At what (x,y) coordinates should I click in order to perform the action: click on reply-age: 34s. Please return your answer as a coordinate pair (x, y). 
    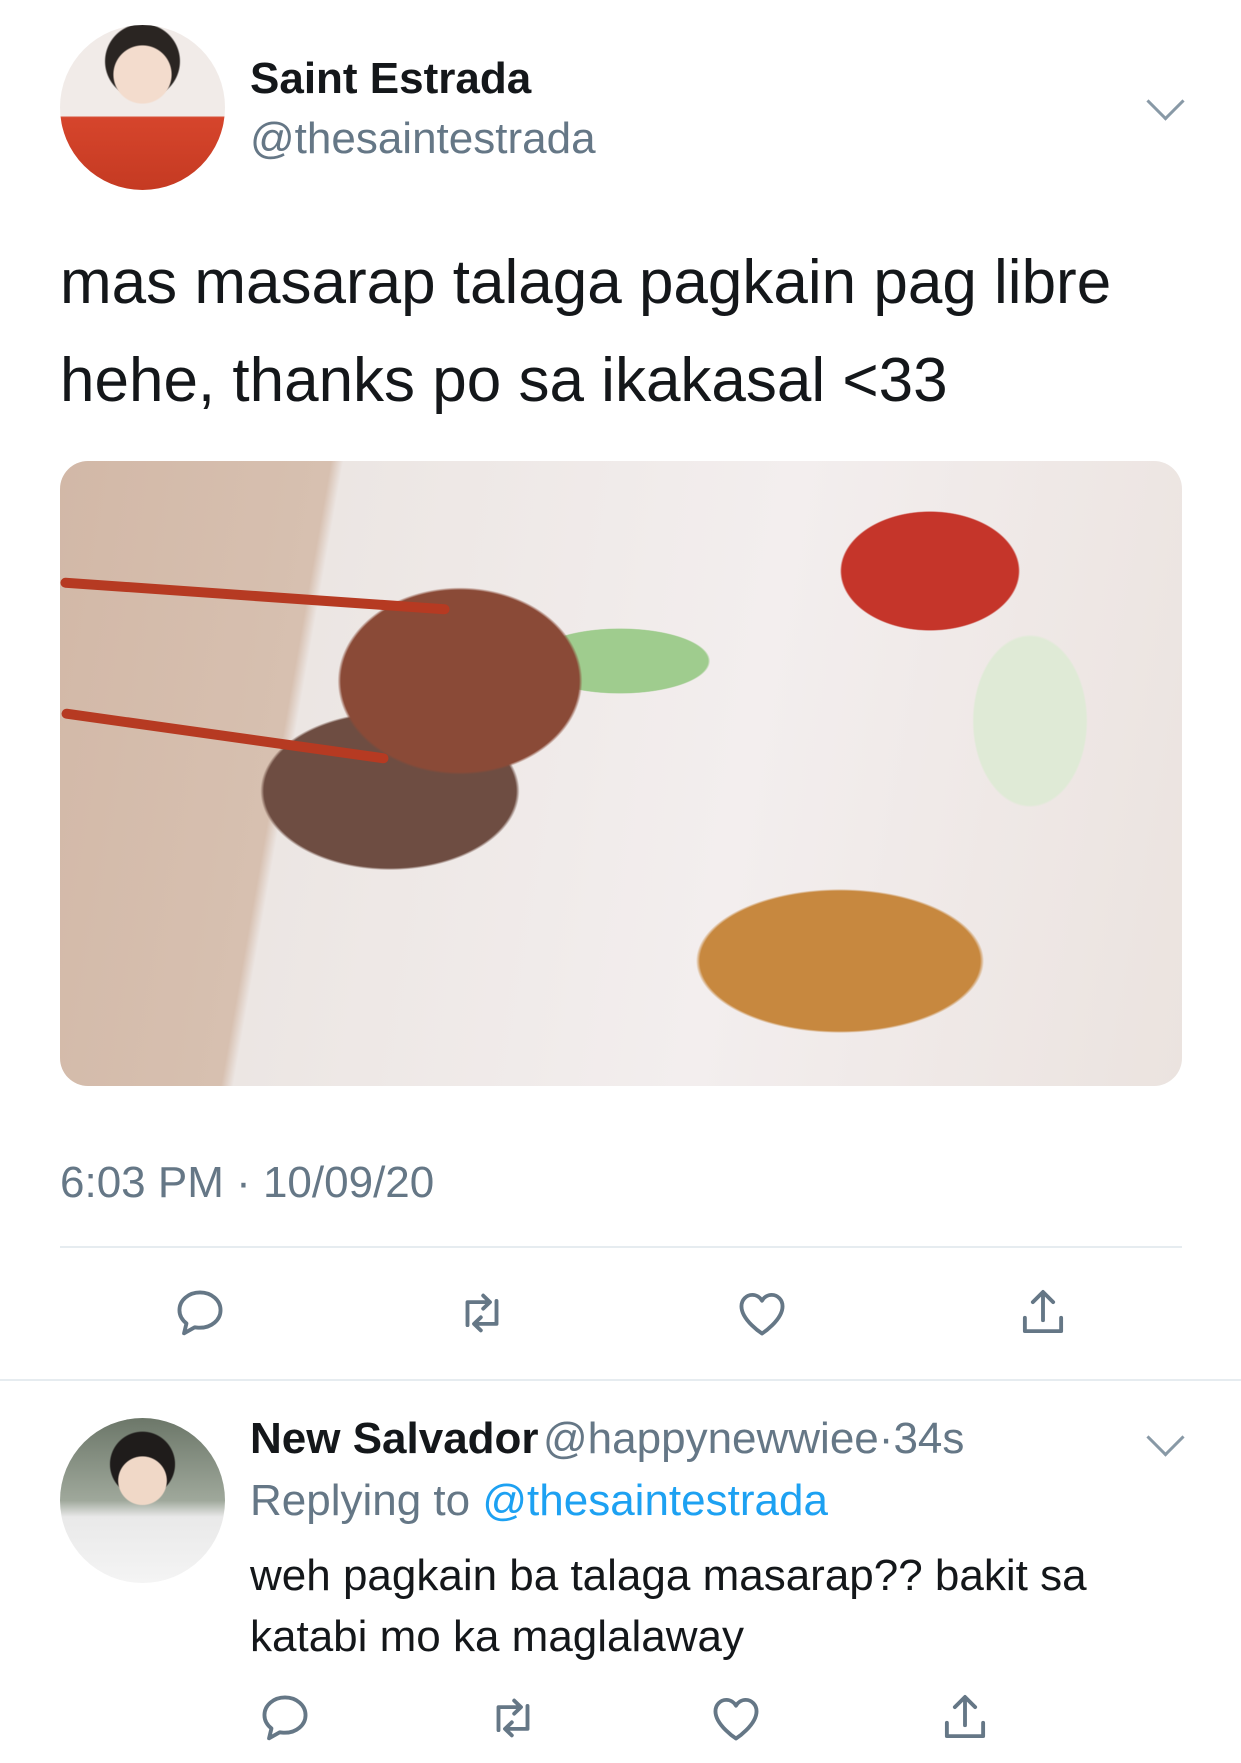
    Looking at the image, I should click on (928, 1438).